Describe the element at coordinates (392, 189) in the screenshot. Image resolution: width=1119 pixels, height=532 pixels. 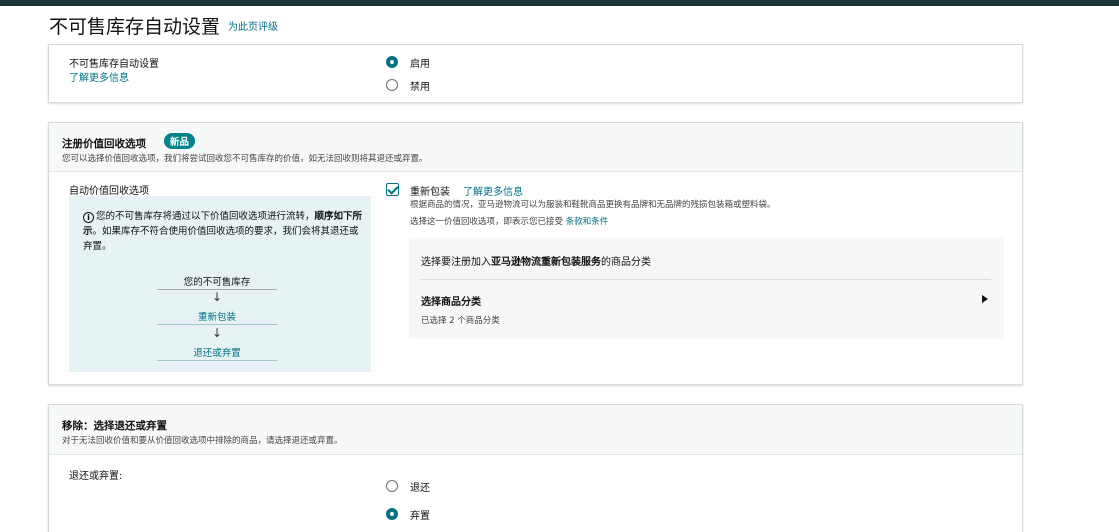
I see `repack-checkbox` at that location.